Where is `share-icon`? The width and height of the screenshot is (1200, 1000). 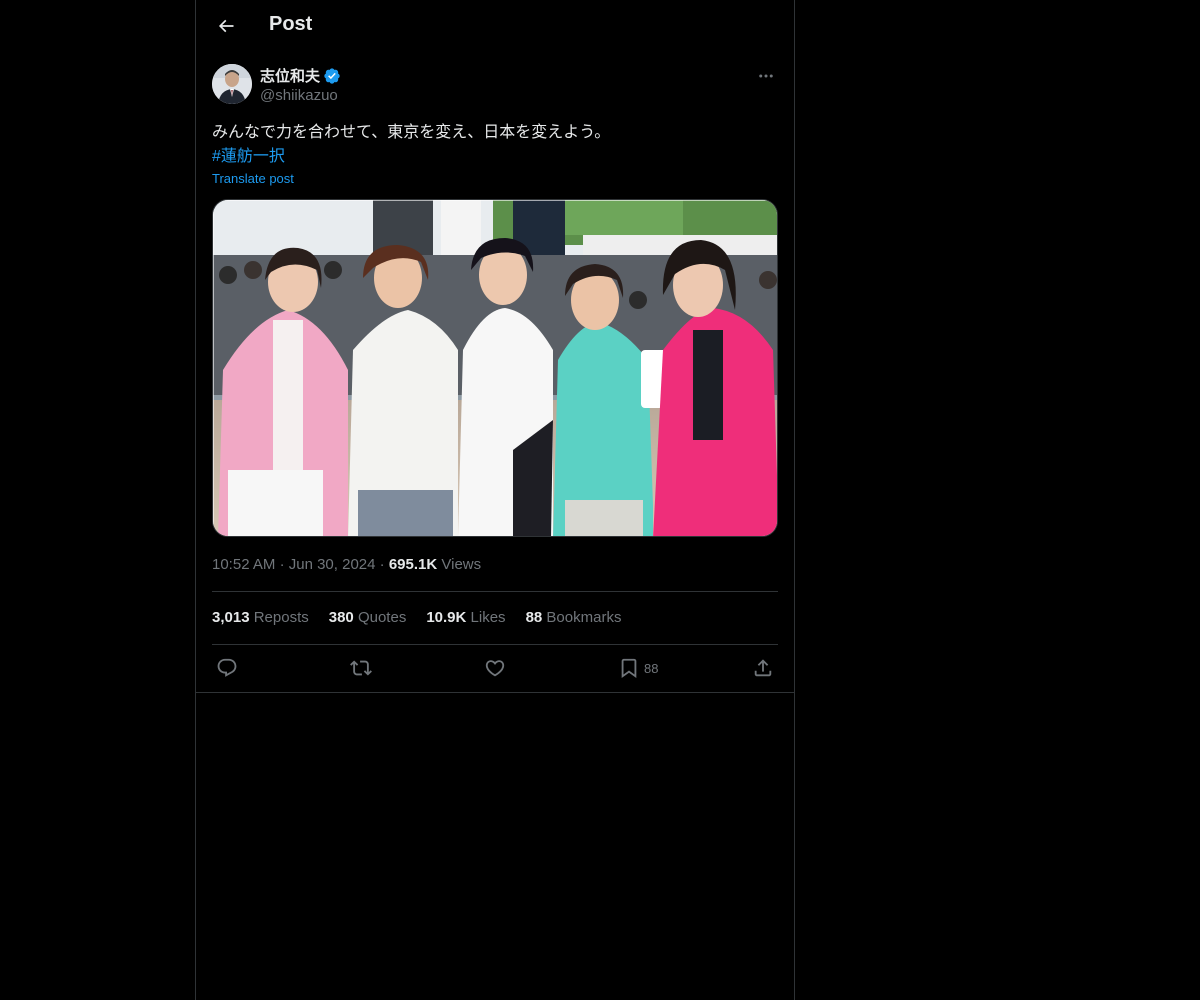
share-icon is located at coordinates (763, 668).